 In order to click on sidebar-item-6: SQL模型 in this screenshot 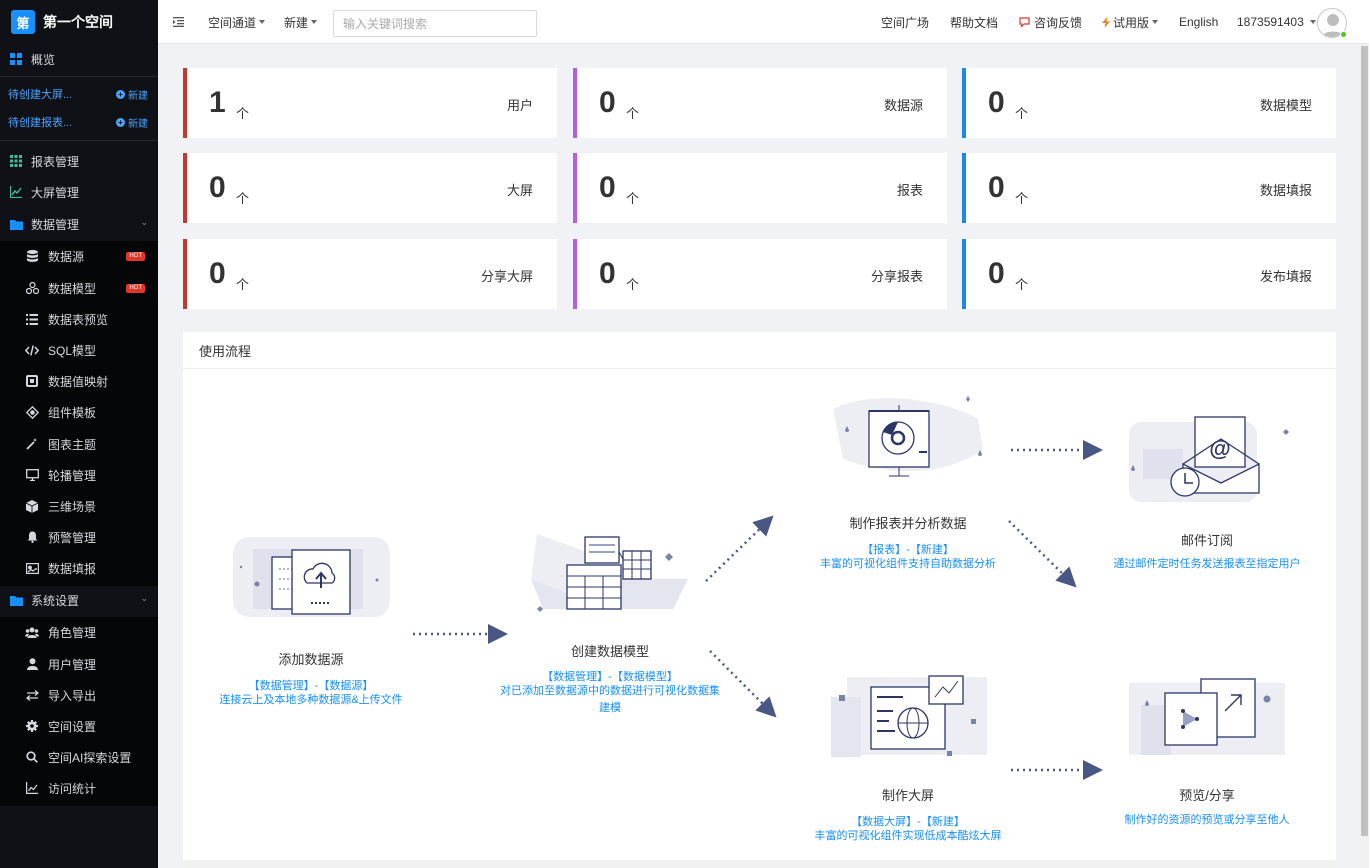, I will do `click(79, 350)`.